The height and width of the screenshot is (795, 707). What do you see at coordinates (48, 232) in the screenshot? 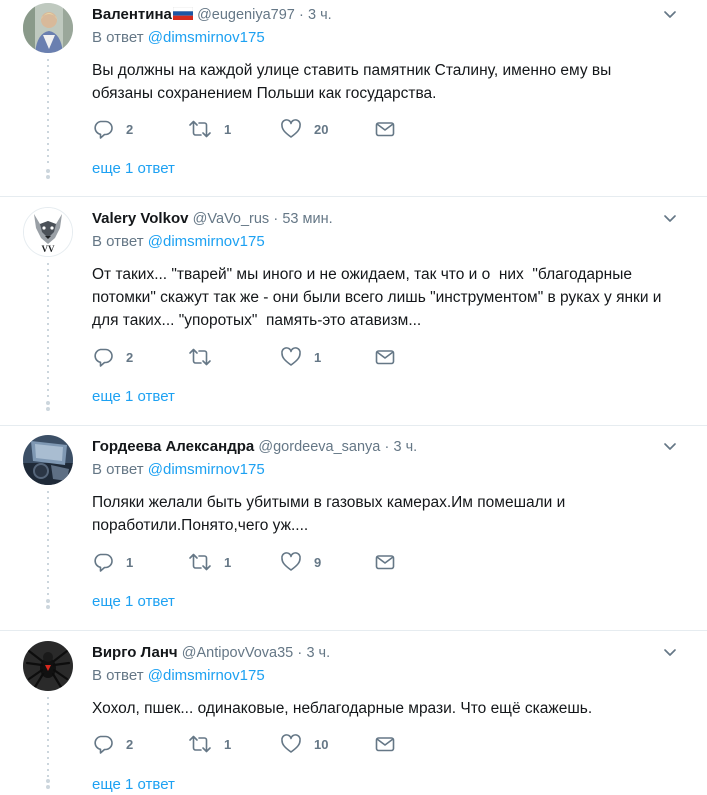
I see `avatar: VV` at bounding box center [48, 232].